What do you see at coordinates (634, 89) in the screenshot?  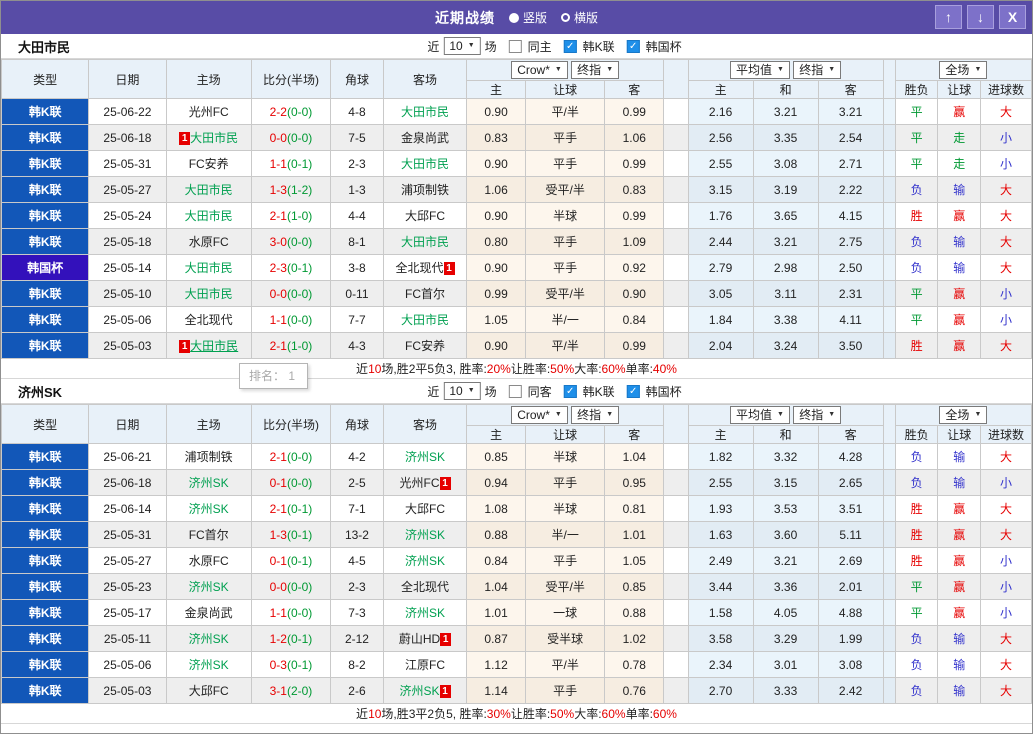 I see `sub-header: 客` at bounding box center [634, 89].